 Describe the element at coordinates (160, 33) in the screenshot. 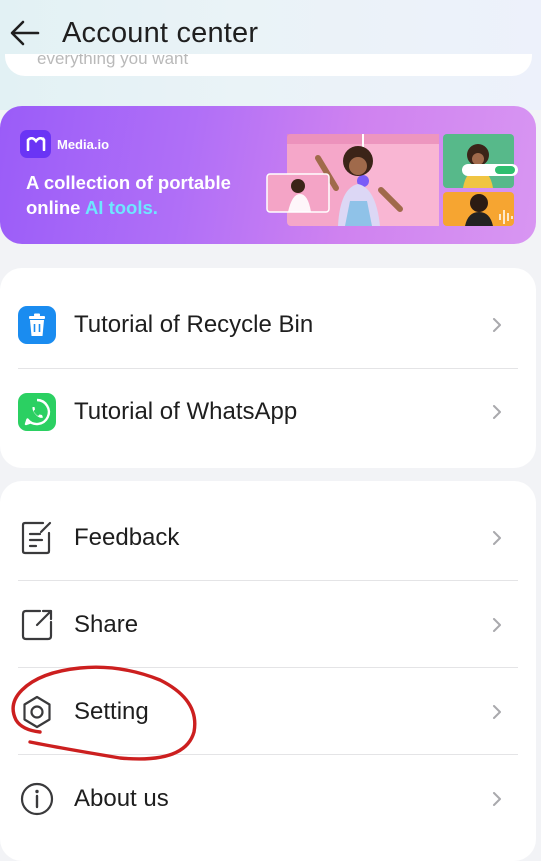

I see `page-title: Account center` at that location.